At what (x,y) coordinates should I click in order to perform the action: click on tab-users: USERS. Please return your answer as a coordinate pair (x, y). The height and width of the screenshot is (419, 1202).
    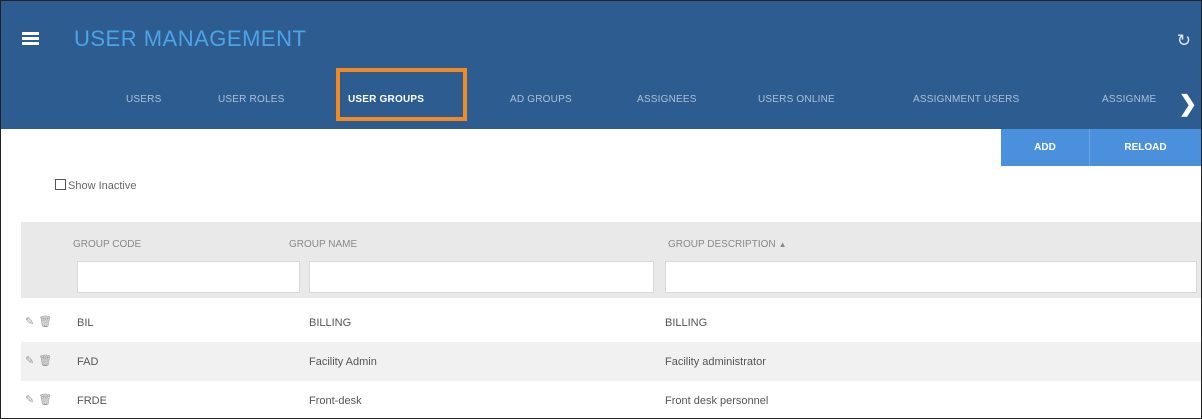
    Looking at the image, I should click on (143, 104).